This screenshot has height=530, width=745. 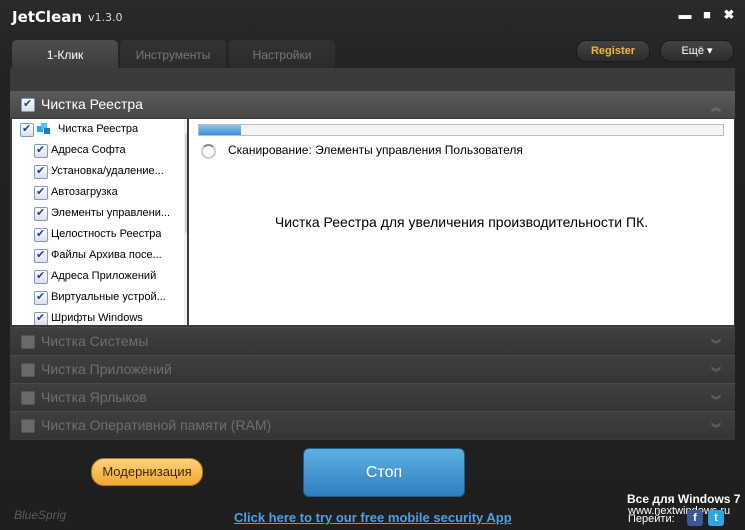 What do you see at coordinates (27, 129) in the screenshot?
I see `tree-root-checkbox` at bounding box center [27, 129].